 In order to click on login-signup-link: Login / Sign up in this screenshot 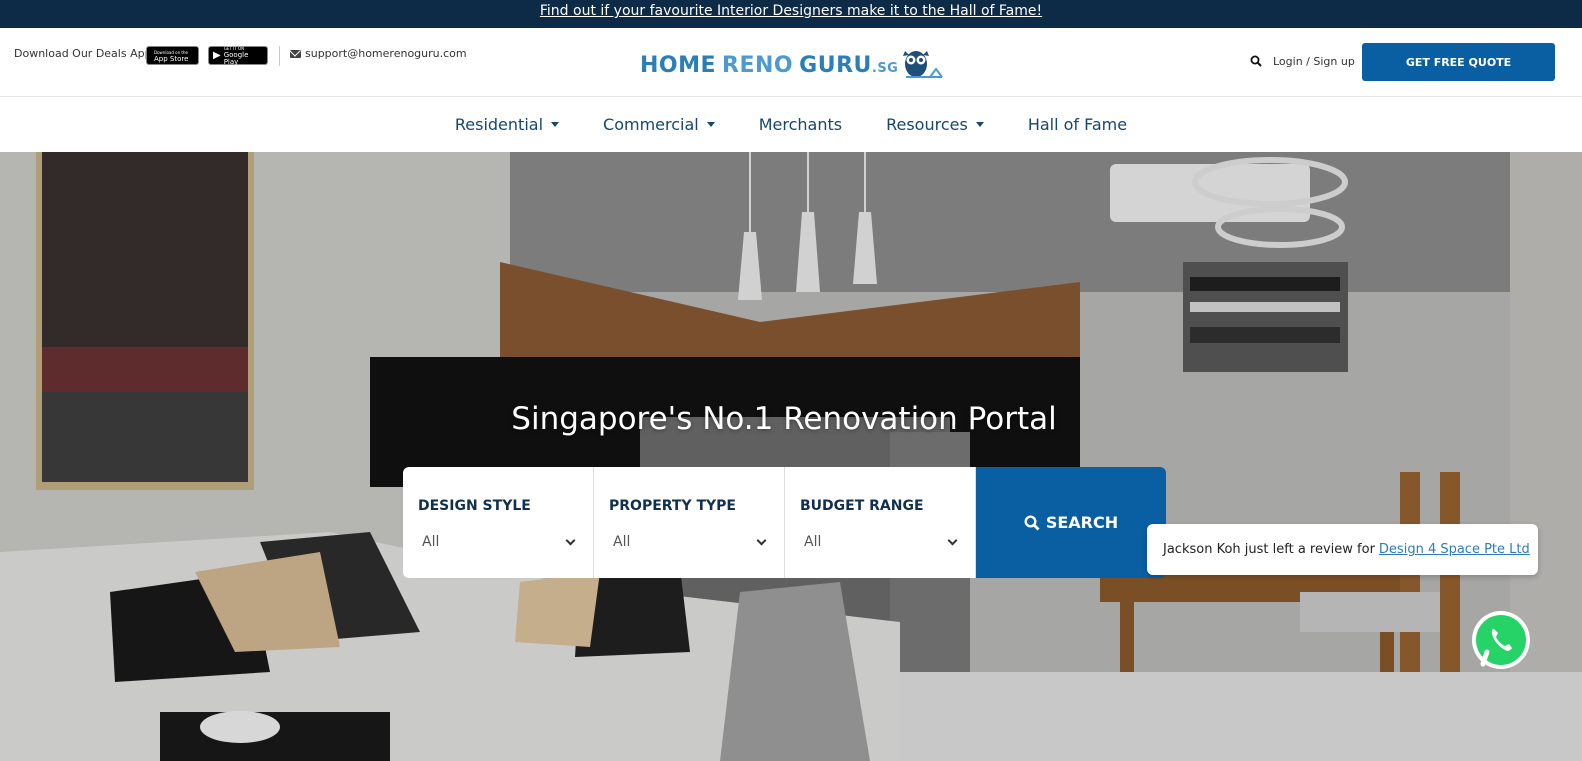, I will do `click(1314, 61)`.